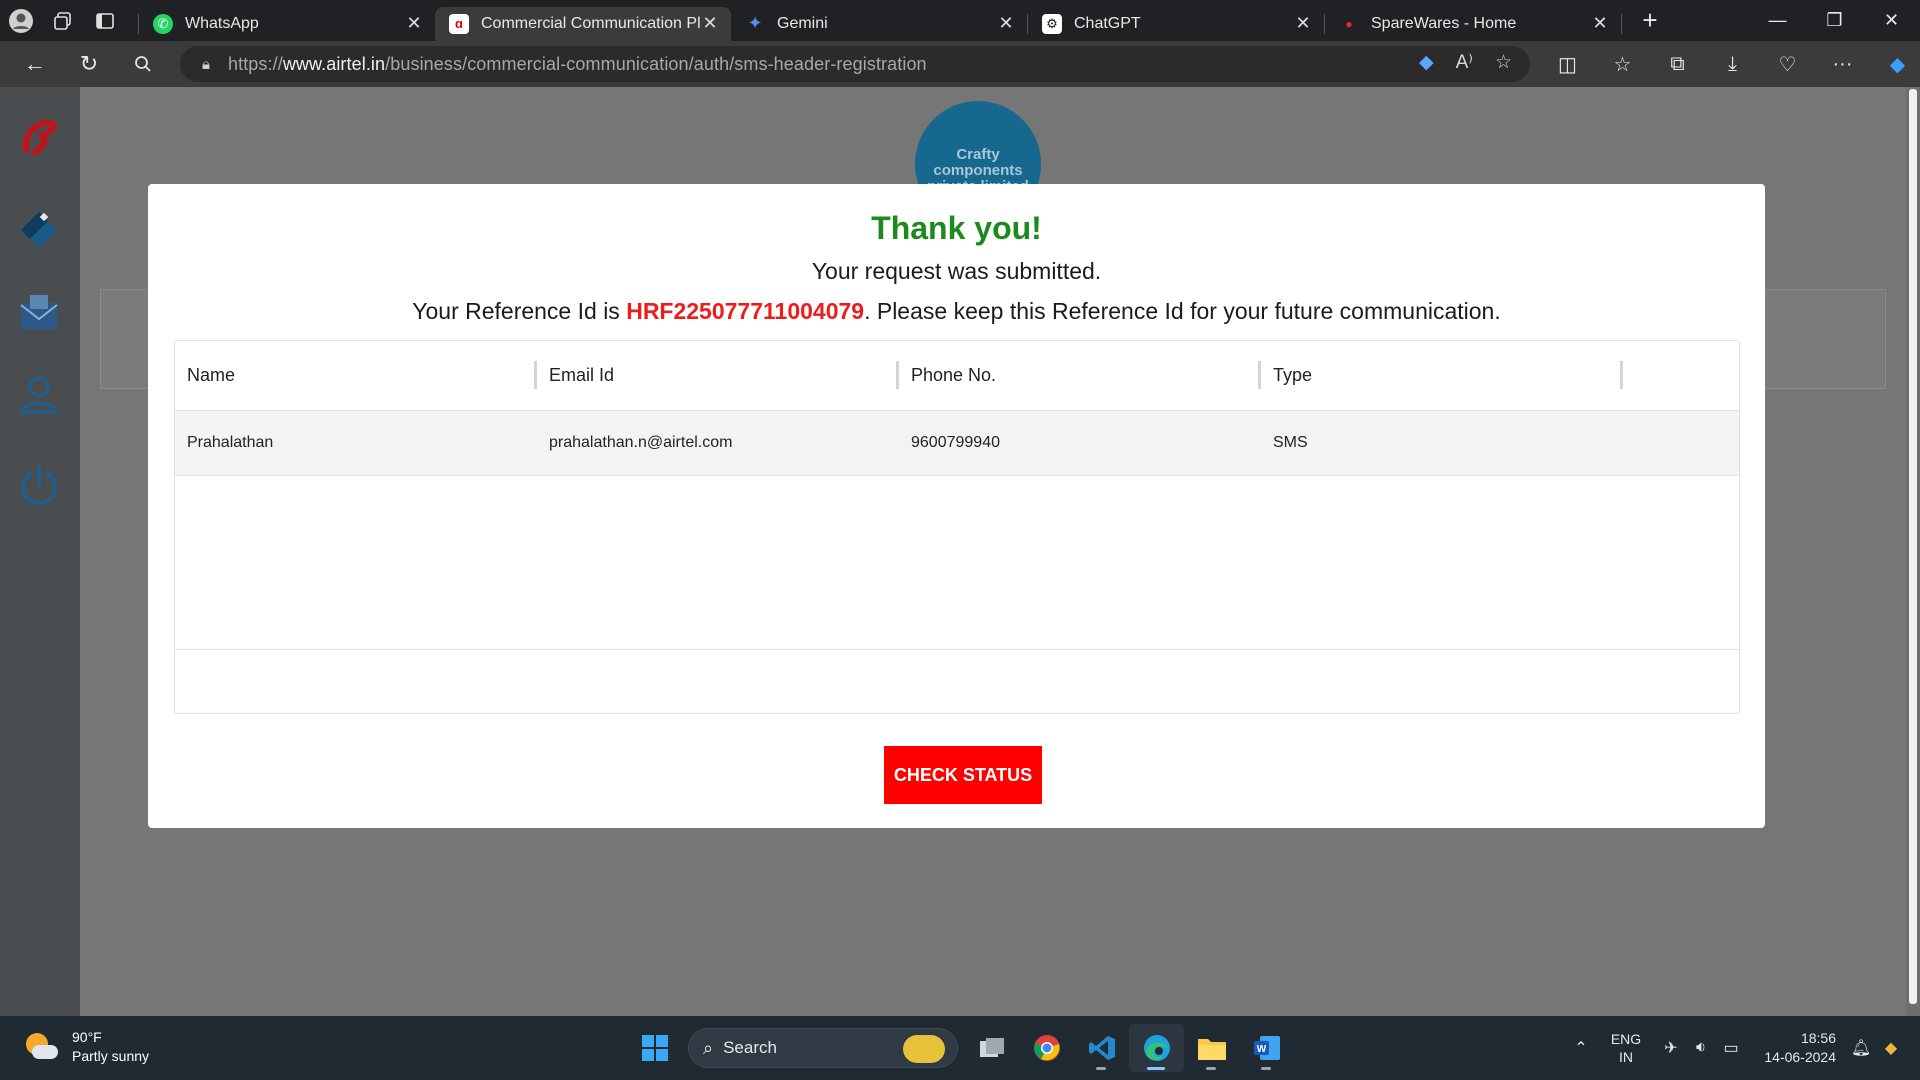 The width and height of the screenshot is (1920, 1080). I want to click on url-actions: ◆ A⁾ ☆, so click(1465, 62).